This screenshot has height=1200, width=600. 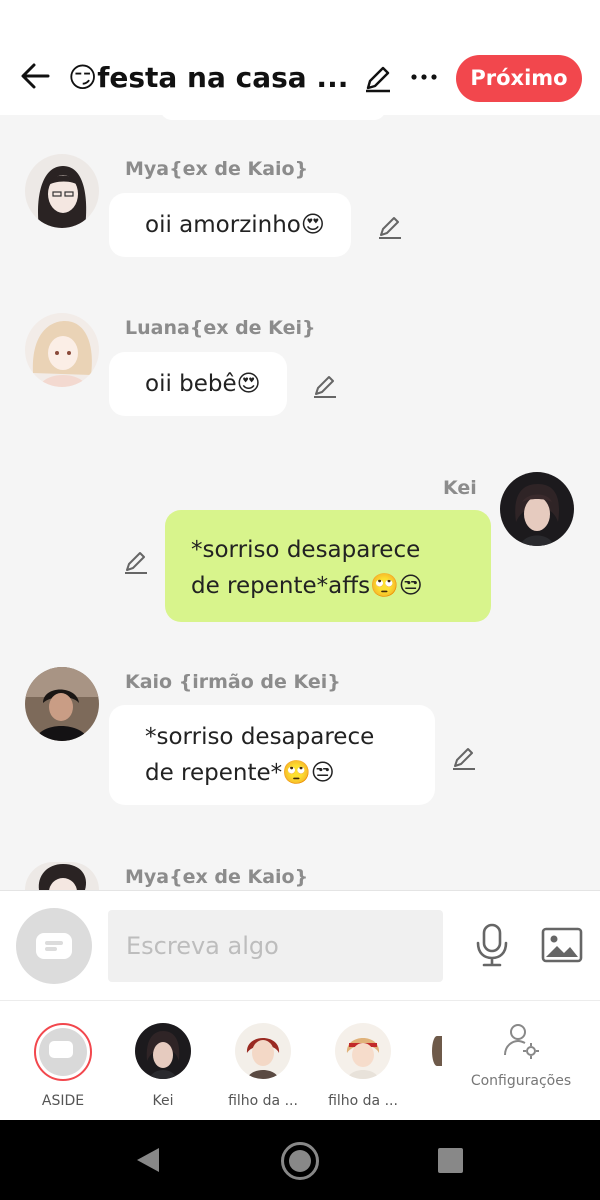 I want to click on message-bubble: oii bebê😍, so click(x=198, y=384).